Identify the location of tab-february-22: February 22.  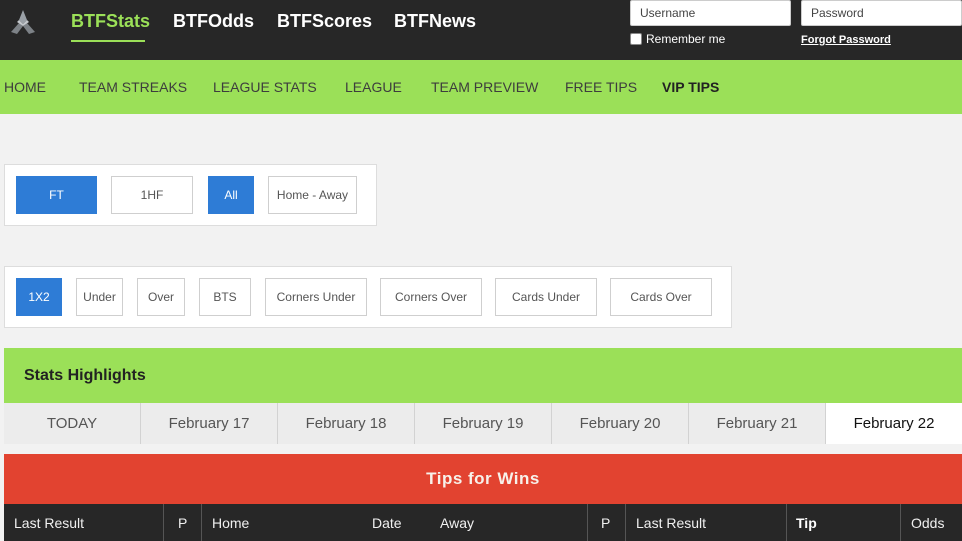
(894, 423).